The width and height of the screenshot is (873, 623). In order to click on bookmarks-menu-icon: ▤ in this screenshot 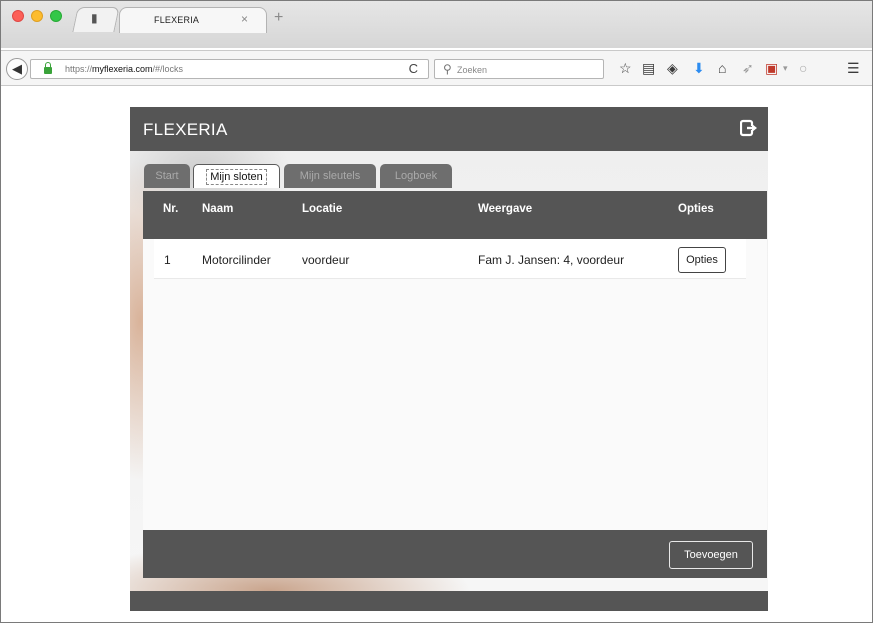, I will do `click(648, 68)`.